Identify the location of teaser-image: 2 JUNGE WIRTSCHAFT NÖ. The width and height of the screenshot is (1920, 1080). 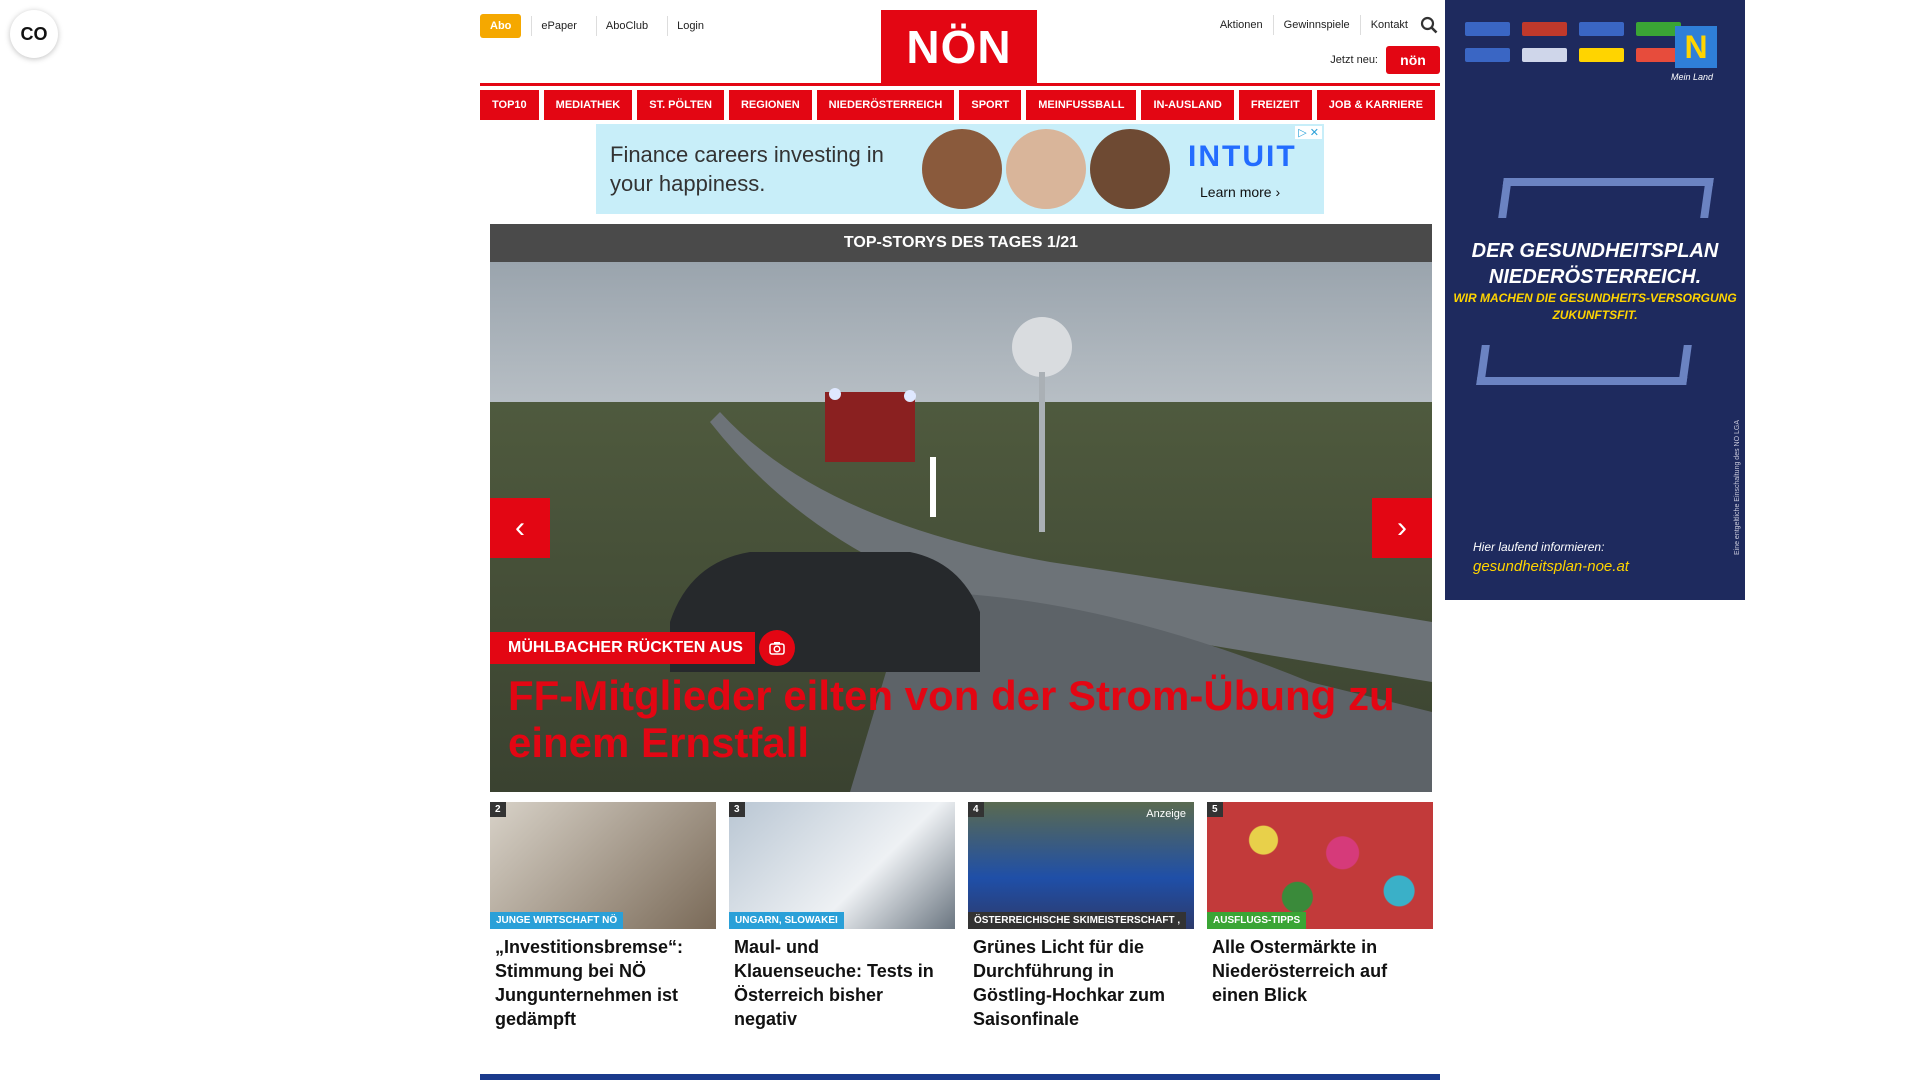
(603, 865).